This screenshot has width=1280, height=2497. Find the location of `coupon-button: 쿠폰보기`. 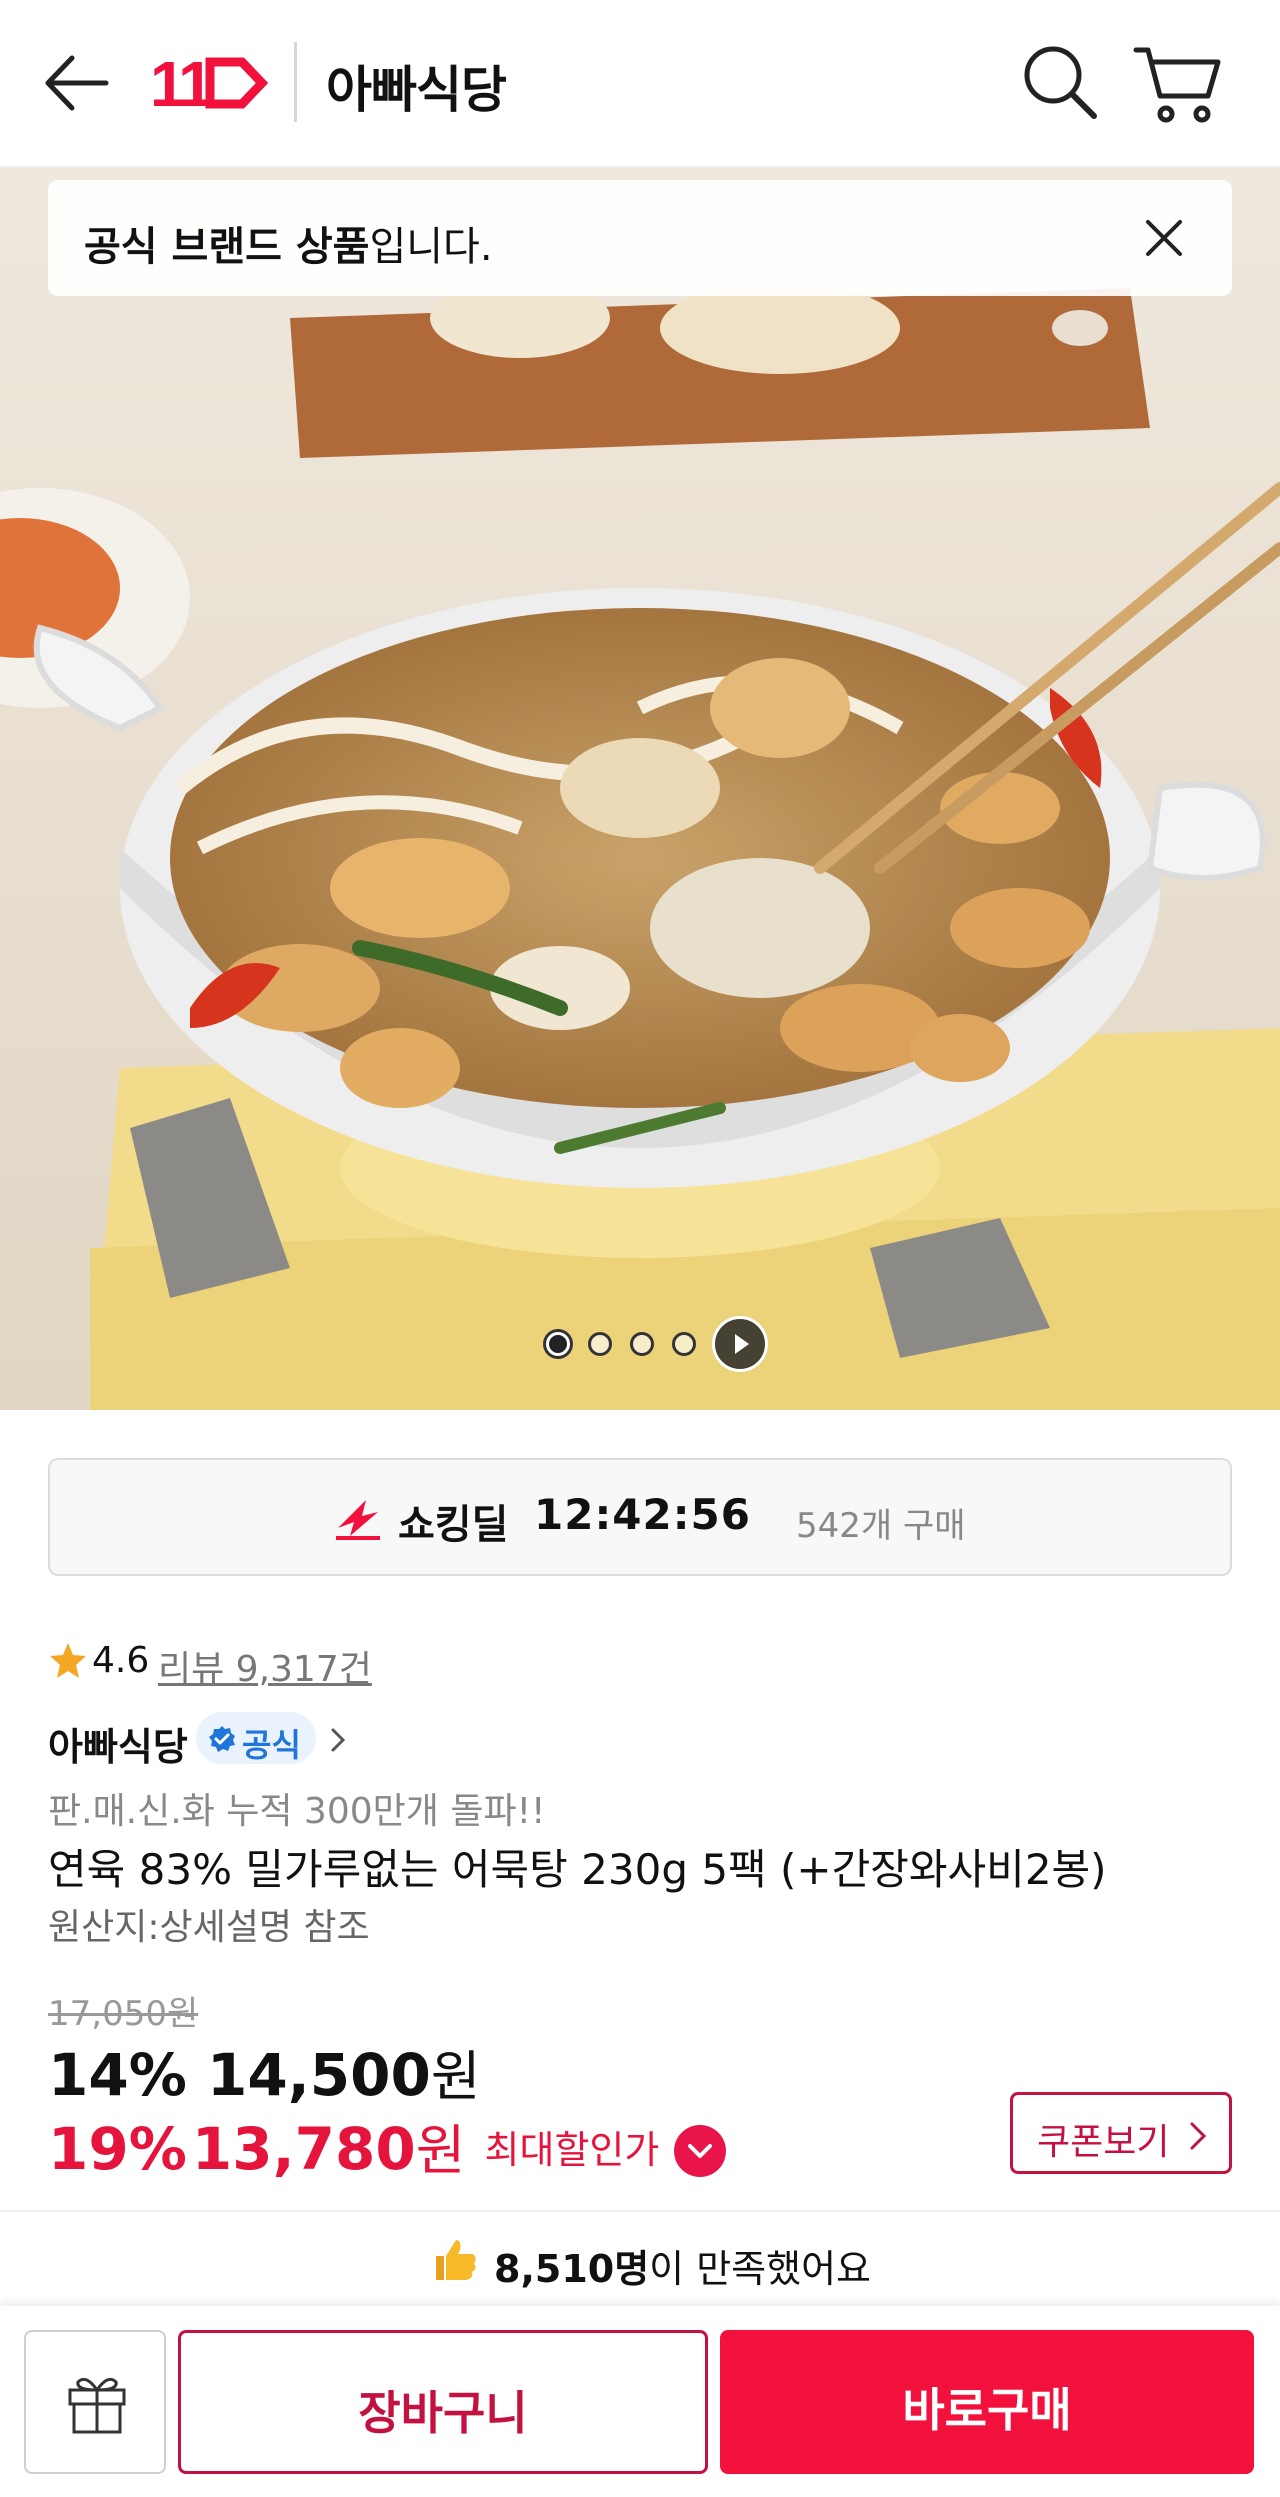

coupon-button: 쿠폰보기 is located at coordinates (1121, 2133).